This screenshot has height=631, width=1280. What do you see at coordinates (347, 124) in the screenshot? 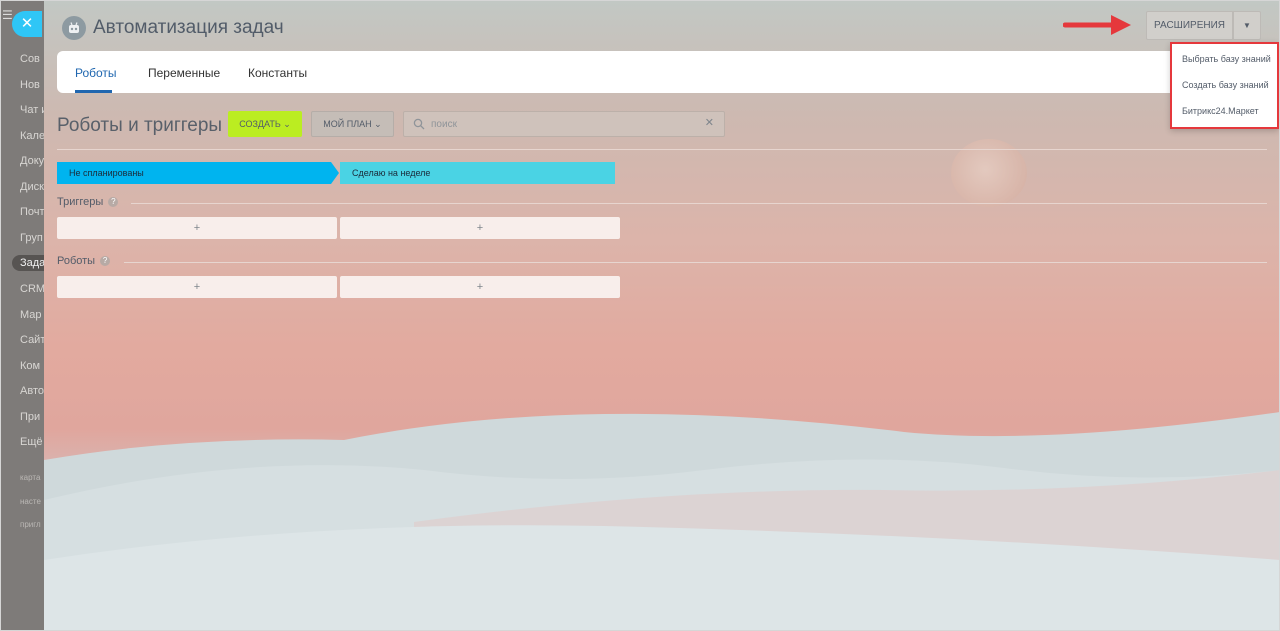
I see `my-plan-label: МОЙ ПЛАН` at bounding box center [347, 124].